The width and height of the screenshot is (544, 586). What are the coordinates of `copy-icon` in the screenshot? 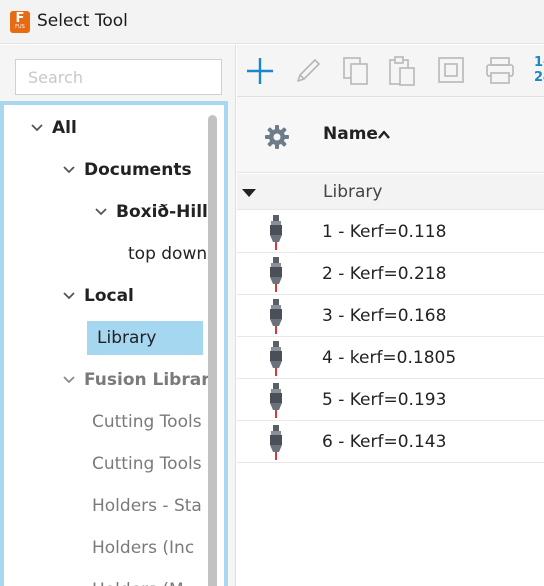 It's located at (355, 71).